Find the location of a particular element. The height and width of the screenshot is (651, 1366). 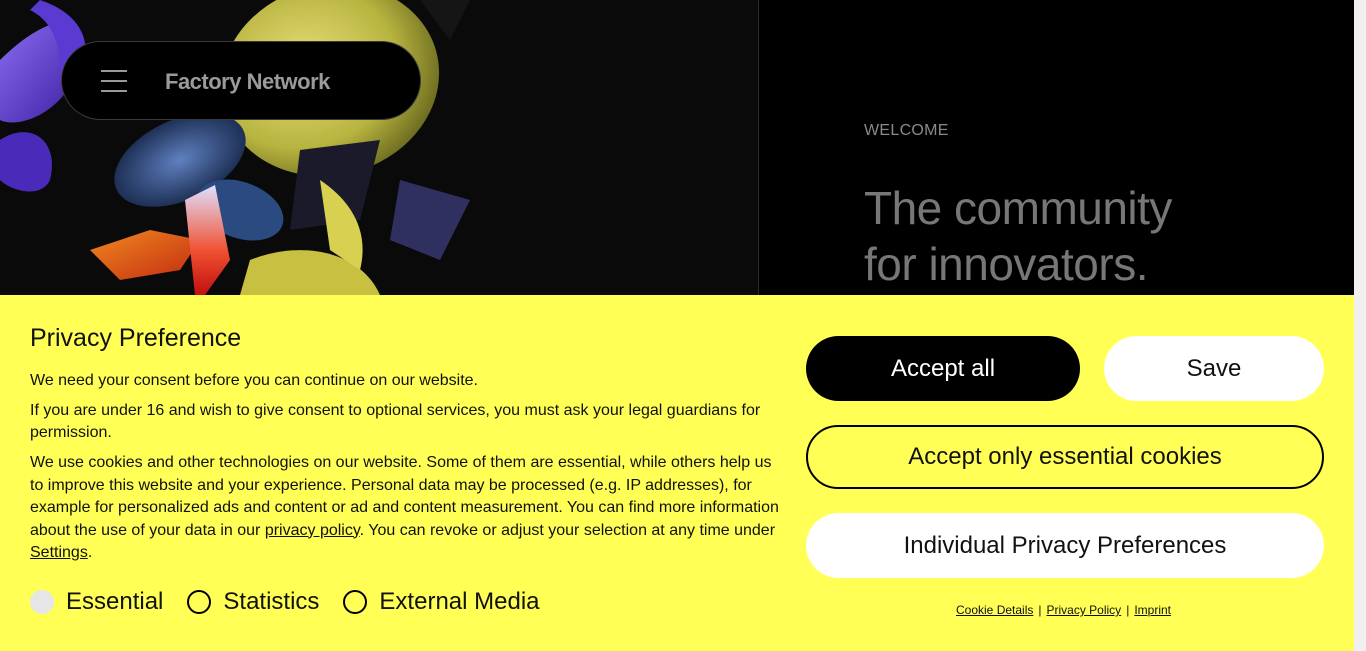

accept-all-button: Accept all is located at coordinates (943, 368).